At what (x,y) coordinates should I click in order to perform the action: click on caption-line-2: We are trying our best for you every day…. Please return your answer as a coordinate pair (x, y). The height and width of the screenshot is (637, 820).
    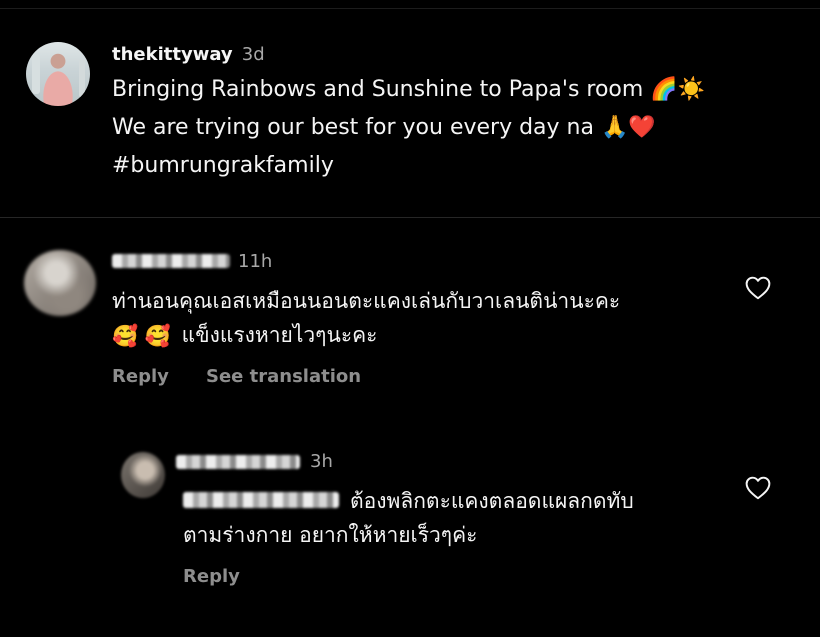
    Looking at the image, I should click on (384, 128).